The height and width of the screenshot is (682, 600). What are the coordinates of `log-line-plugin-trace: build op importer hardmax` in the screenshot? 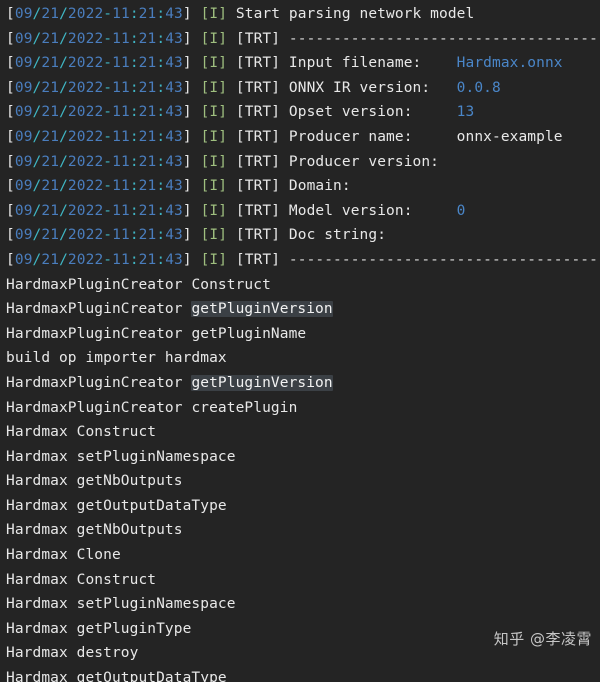 It's located at (116, 358).